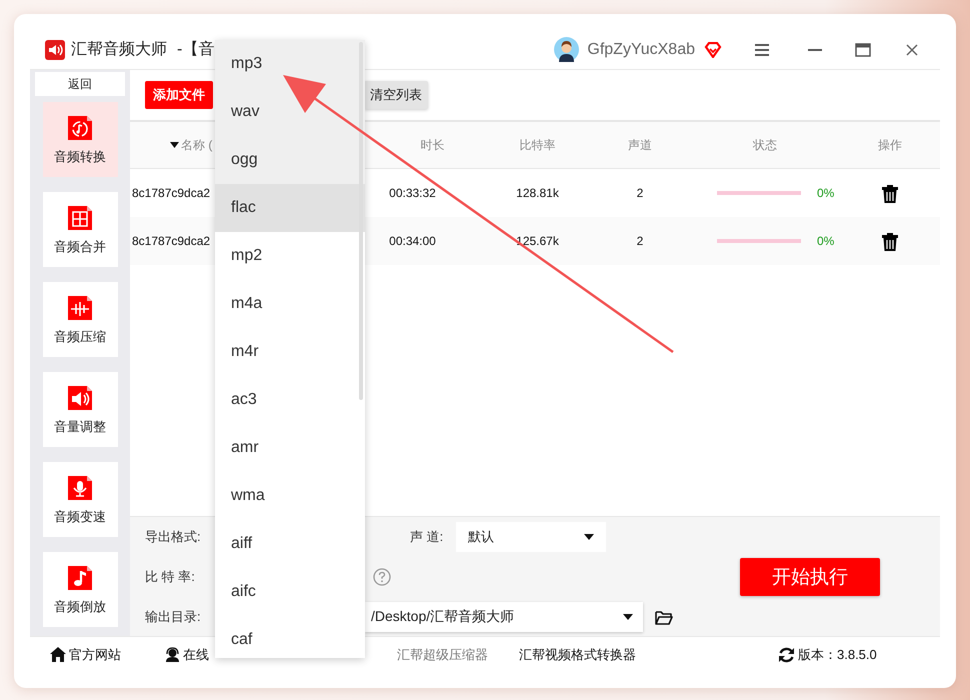  I want to click on compressor-link: 汇帮超级压缩器, so click(442, 655).